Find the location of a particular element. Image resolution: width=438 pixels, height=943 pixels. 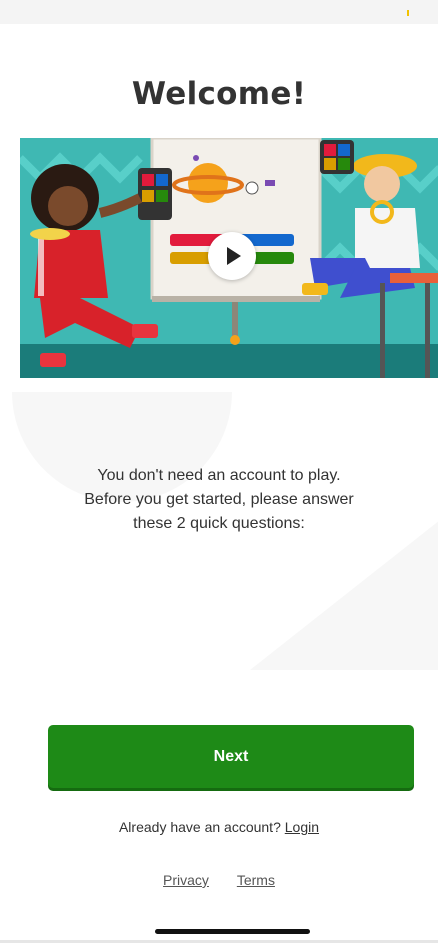

login-row: Already have an account? Login is located at coordinates (219, 827).